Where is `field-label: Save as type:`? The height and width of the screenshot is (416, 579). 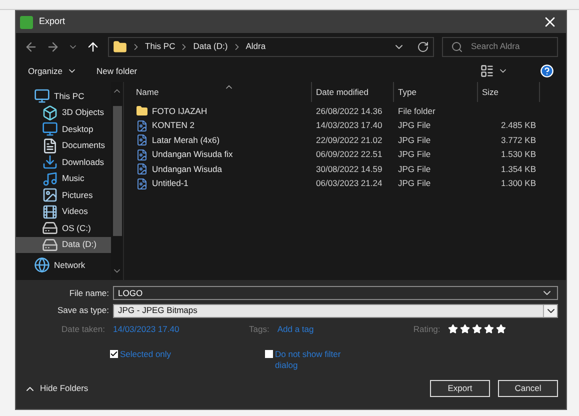
field-label: Save as type: is located at coordinates (82, 310).